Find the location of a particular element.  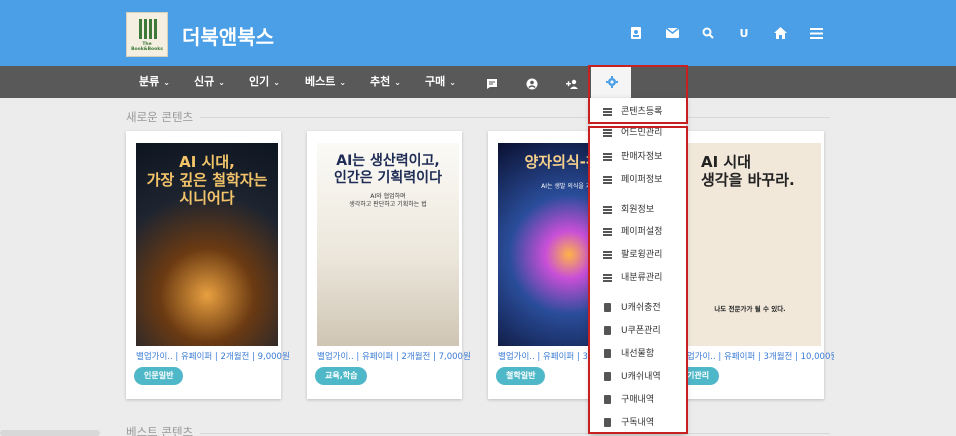

card-meta: 밸업가이.. | 유페이퍼 | 3개월전 | 10,000원 is located at coordinates (756, 357).